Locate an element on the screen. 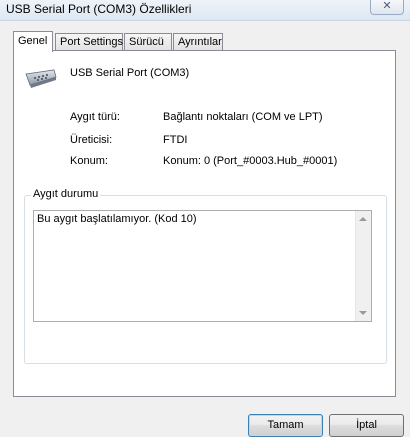  location-label: Konum: is located at coordinates (89, 161).